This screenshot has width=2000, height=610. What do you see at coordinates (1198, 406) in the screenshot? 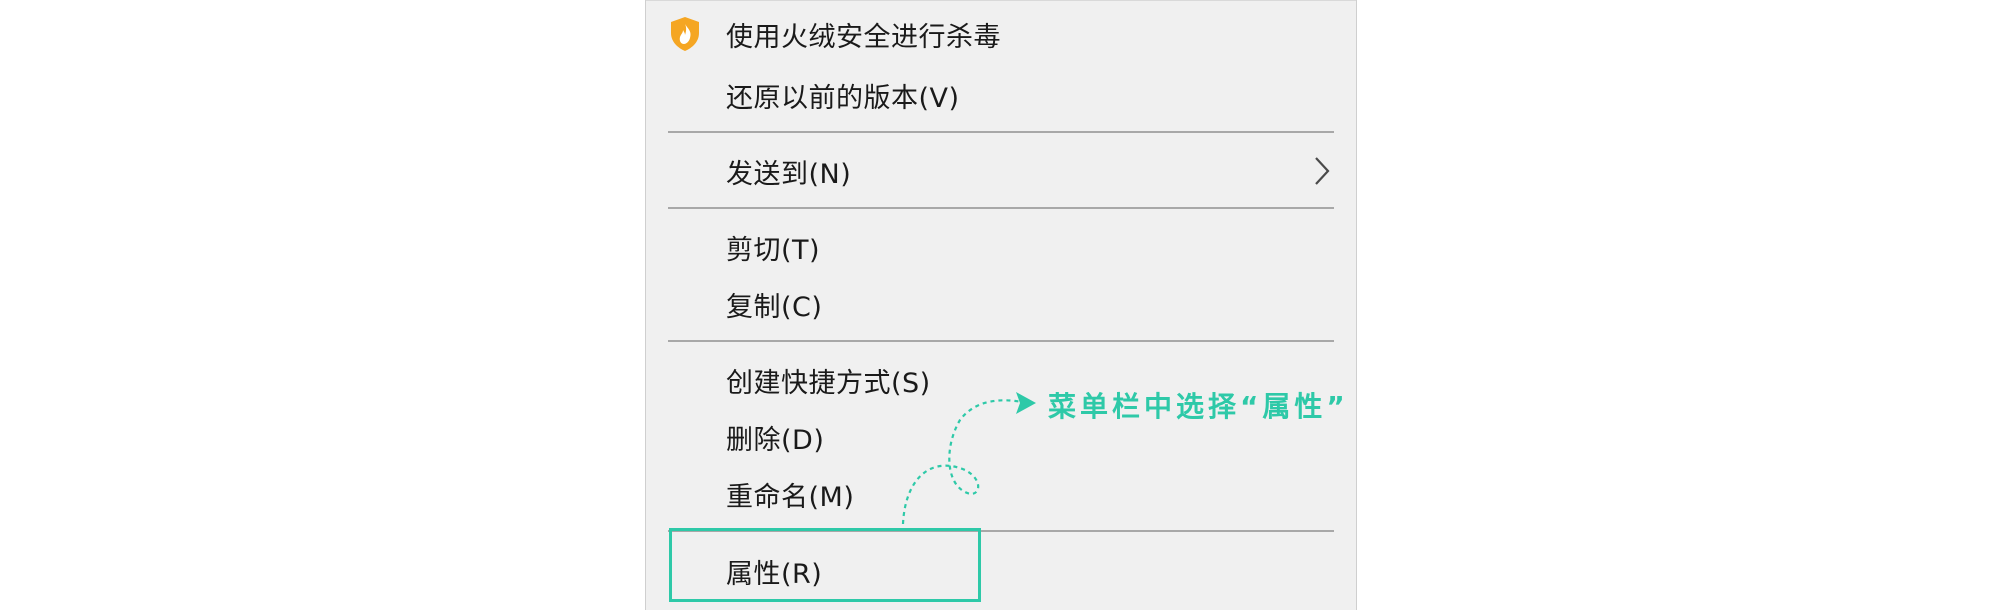
I see `annotation-label: 菜单栏中选择“属性”` at bounding box center [1198, 406].